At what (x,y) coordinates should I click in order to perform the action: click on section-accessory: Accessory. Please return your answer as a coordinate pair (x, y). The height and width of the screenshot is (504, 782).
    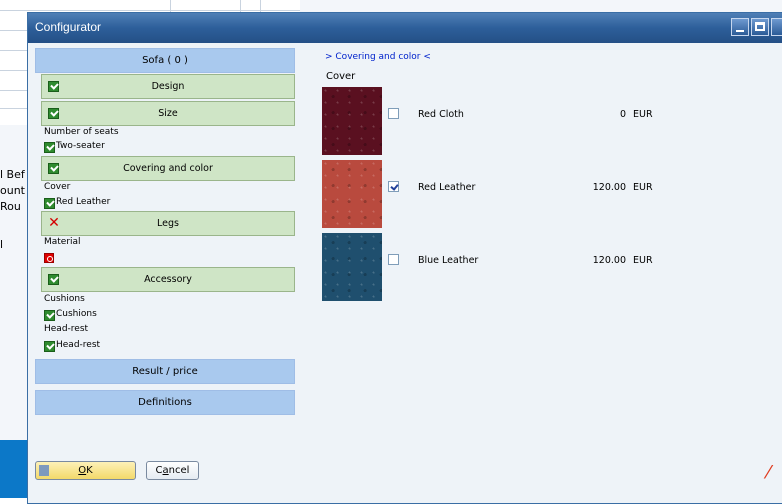
    Looking at the image, I should click on (168, 279).